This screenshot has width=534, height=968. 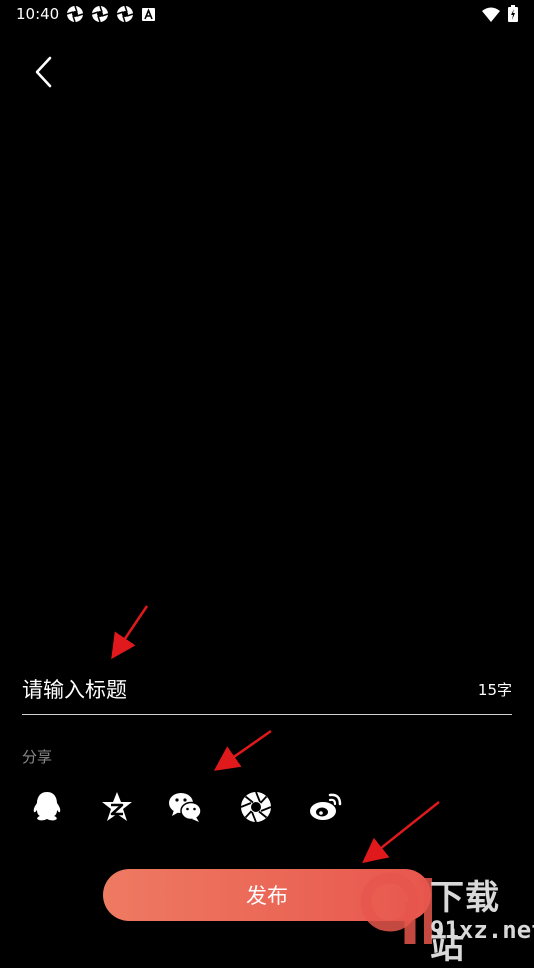 I want to click on status-bar: 10:40, so click(x=267, y=14).